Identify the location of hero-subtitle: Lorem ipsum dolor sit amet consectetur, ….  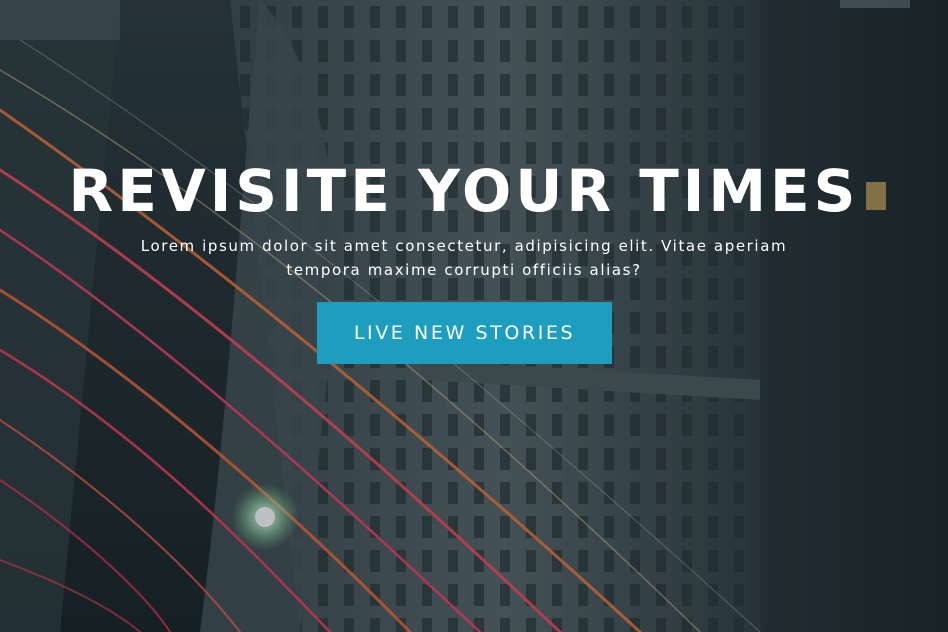
(464, 258).